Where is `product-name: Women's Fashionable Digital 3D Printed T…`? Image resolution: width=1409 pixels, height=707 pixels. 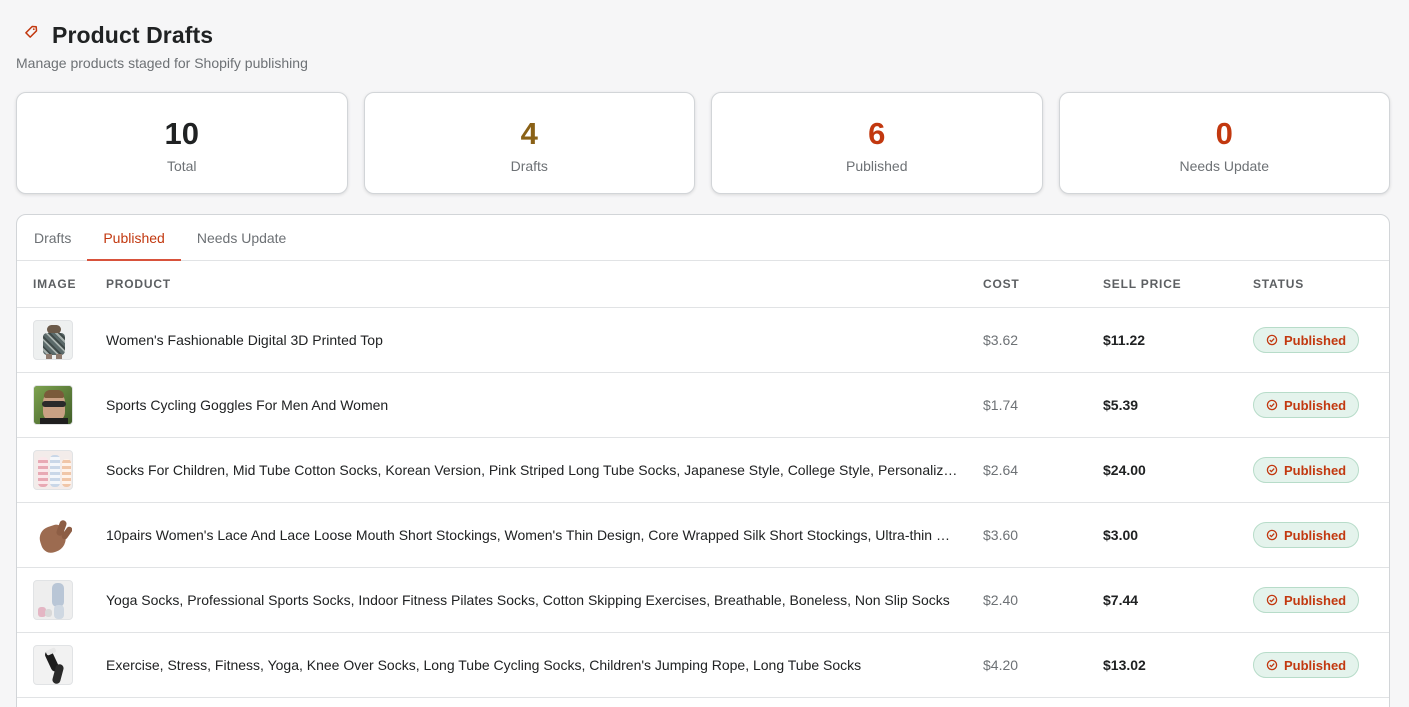
product-name: Women's Fashionable Digital 3D Printed T… is located at coordinates (544, 340).